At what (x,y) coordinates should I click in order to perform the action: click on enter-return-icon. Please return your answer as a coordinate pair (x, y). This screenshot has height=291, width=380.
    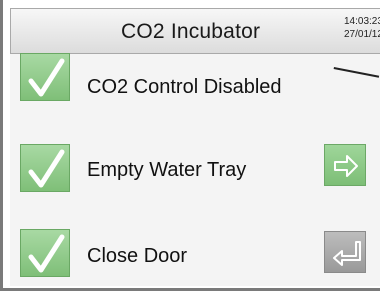
    Looking at the image, I should click on (347, 253).